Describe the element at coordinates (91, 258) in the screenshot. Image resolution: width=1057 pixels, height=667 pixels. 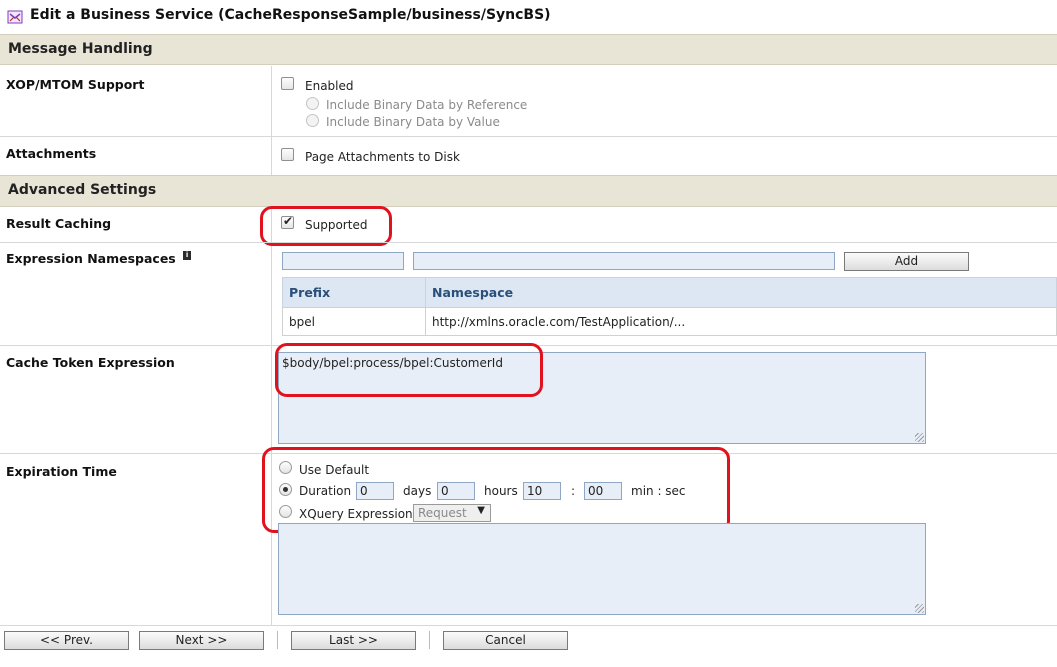
I see `expression-namespaces-text: Expression Namespaces` at that location.